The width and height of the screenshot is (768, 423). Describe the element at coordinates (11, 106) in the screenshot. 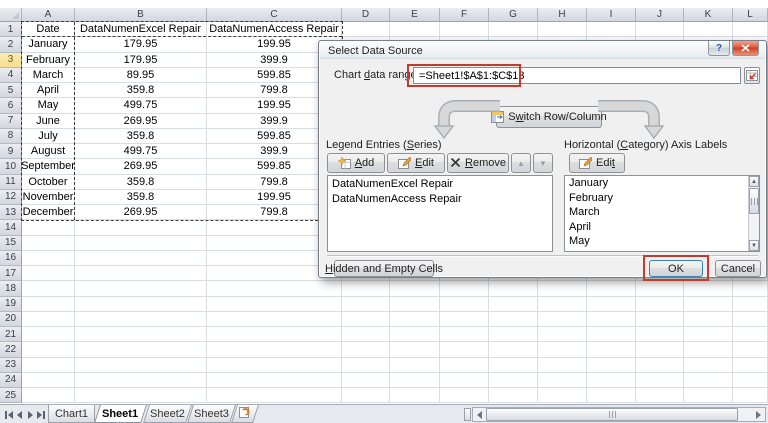

I see `row-header-6: 6` at that location.